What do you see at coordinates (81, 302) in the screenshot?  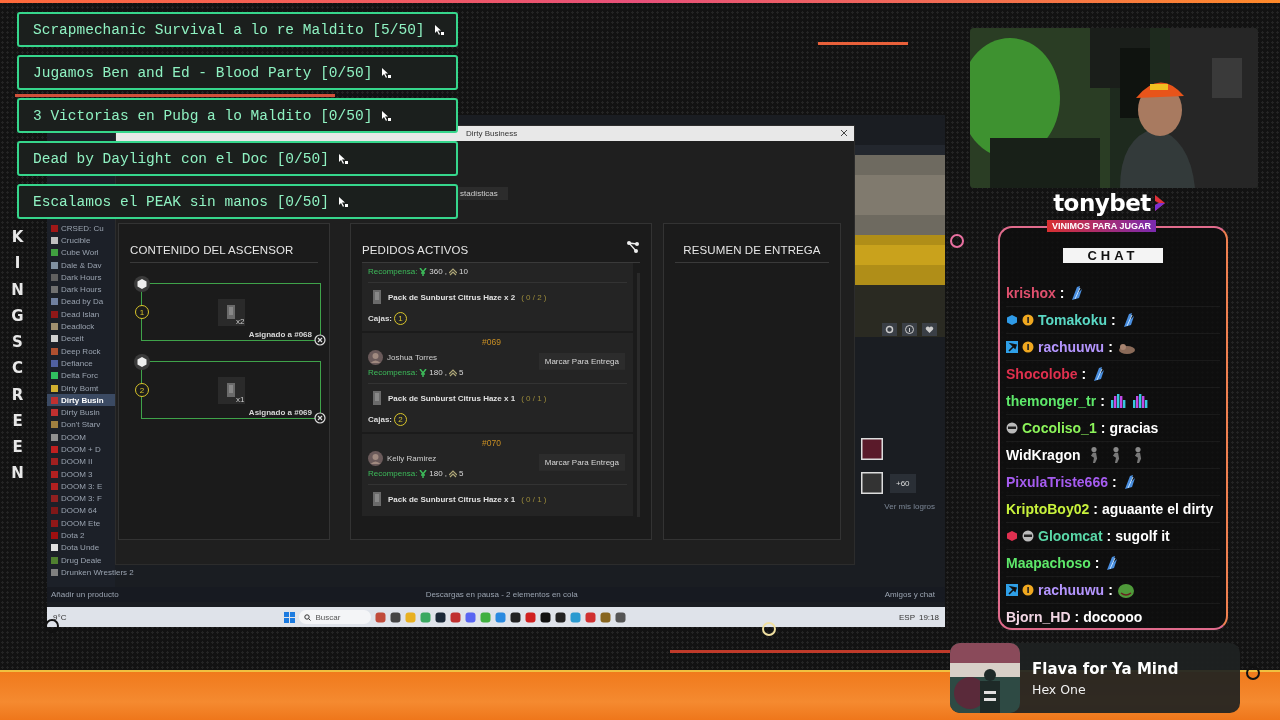 I see `game-list-item: Dead by Da` at bounding box center [81, 302].